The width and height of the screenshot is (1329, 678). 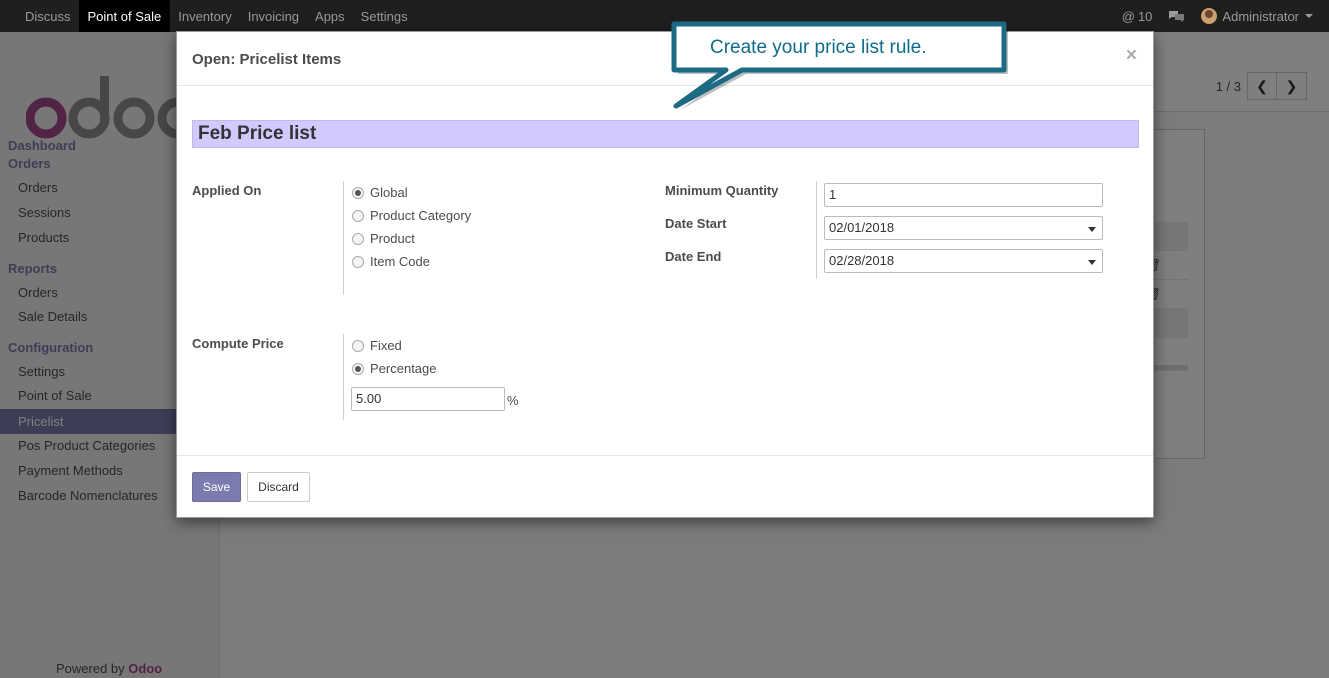 I want to click on radio-compute-percentage: Percentage, so click(x=394, y=368).